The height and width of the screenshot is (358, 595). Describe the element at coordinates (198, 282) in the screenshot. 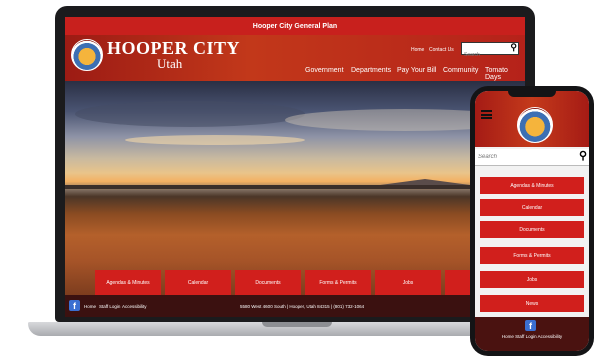

I see `tile-calendar: Calendar` at that location.